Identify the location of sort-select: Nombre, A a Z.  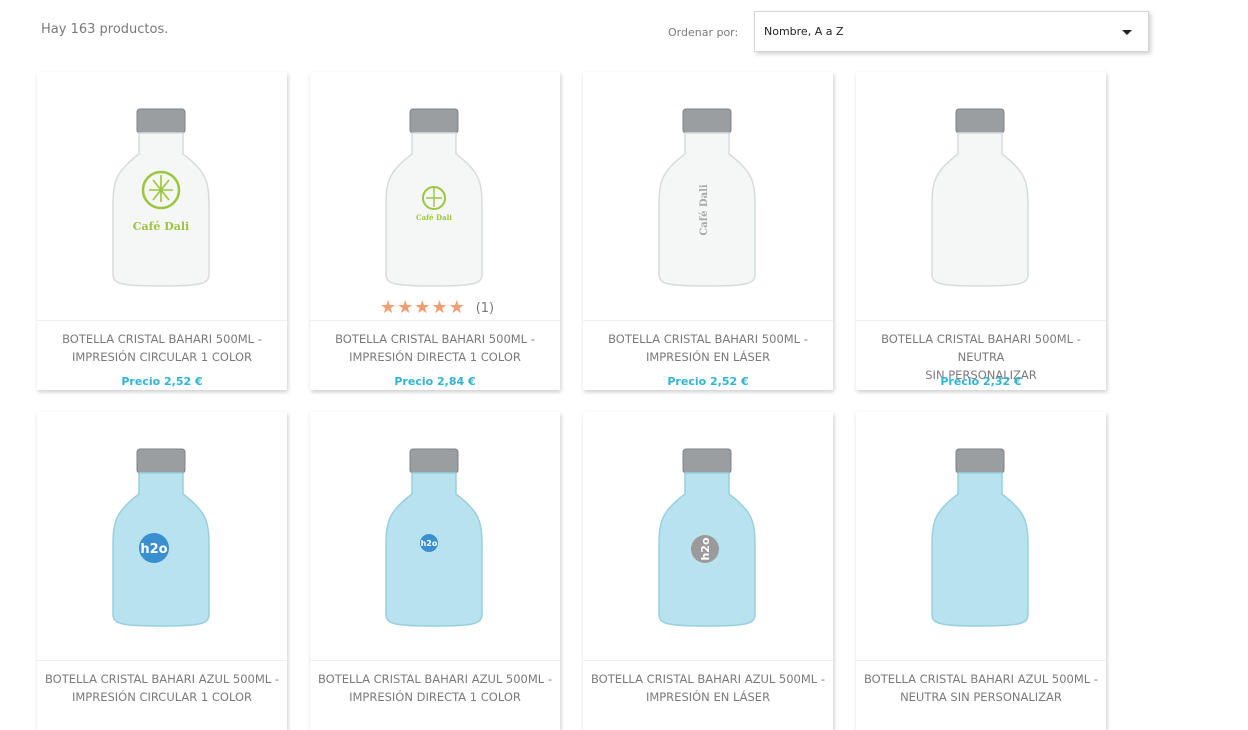
(951, 31).